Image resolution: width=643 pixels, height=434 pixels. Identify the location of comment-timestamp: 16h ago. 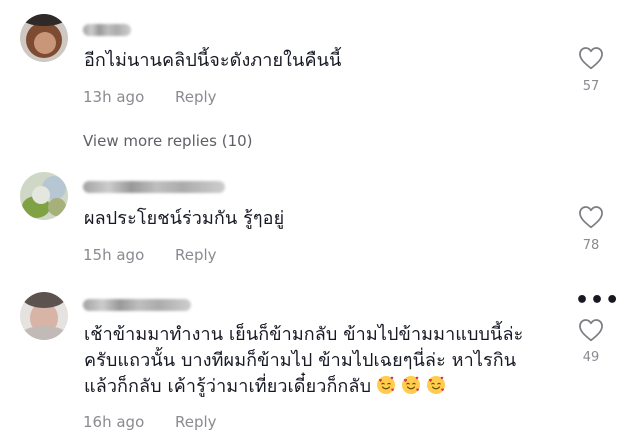
(114, 422).